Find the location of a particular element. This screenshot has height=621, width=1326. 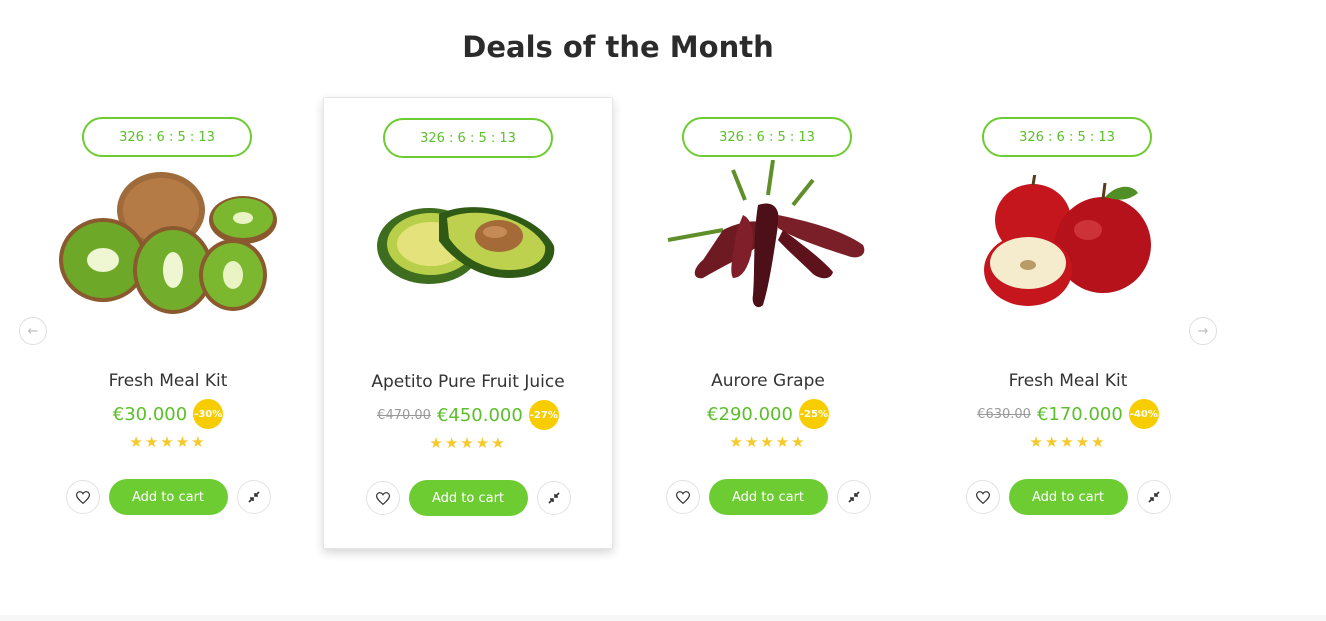

price-row: €290.000 -25% is located at coordinates (768, 414).